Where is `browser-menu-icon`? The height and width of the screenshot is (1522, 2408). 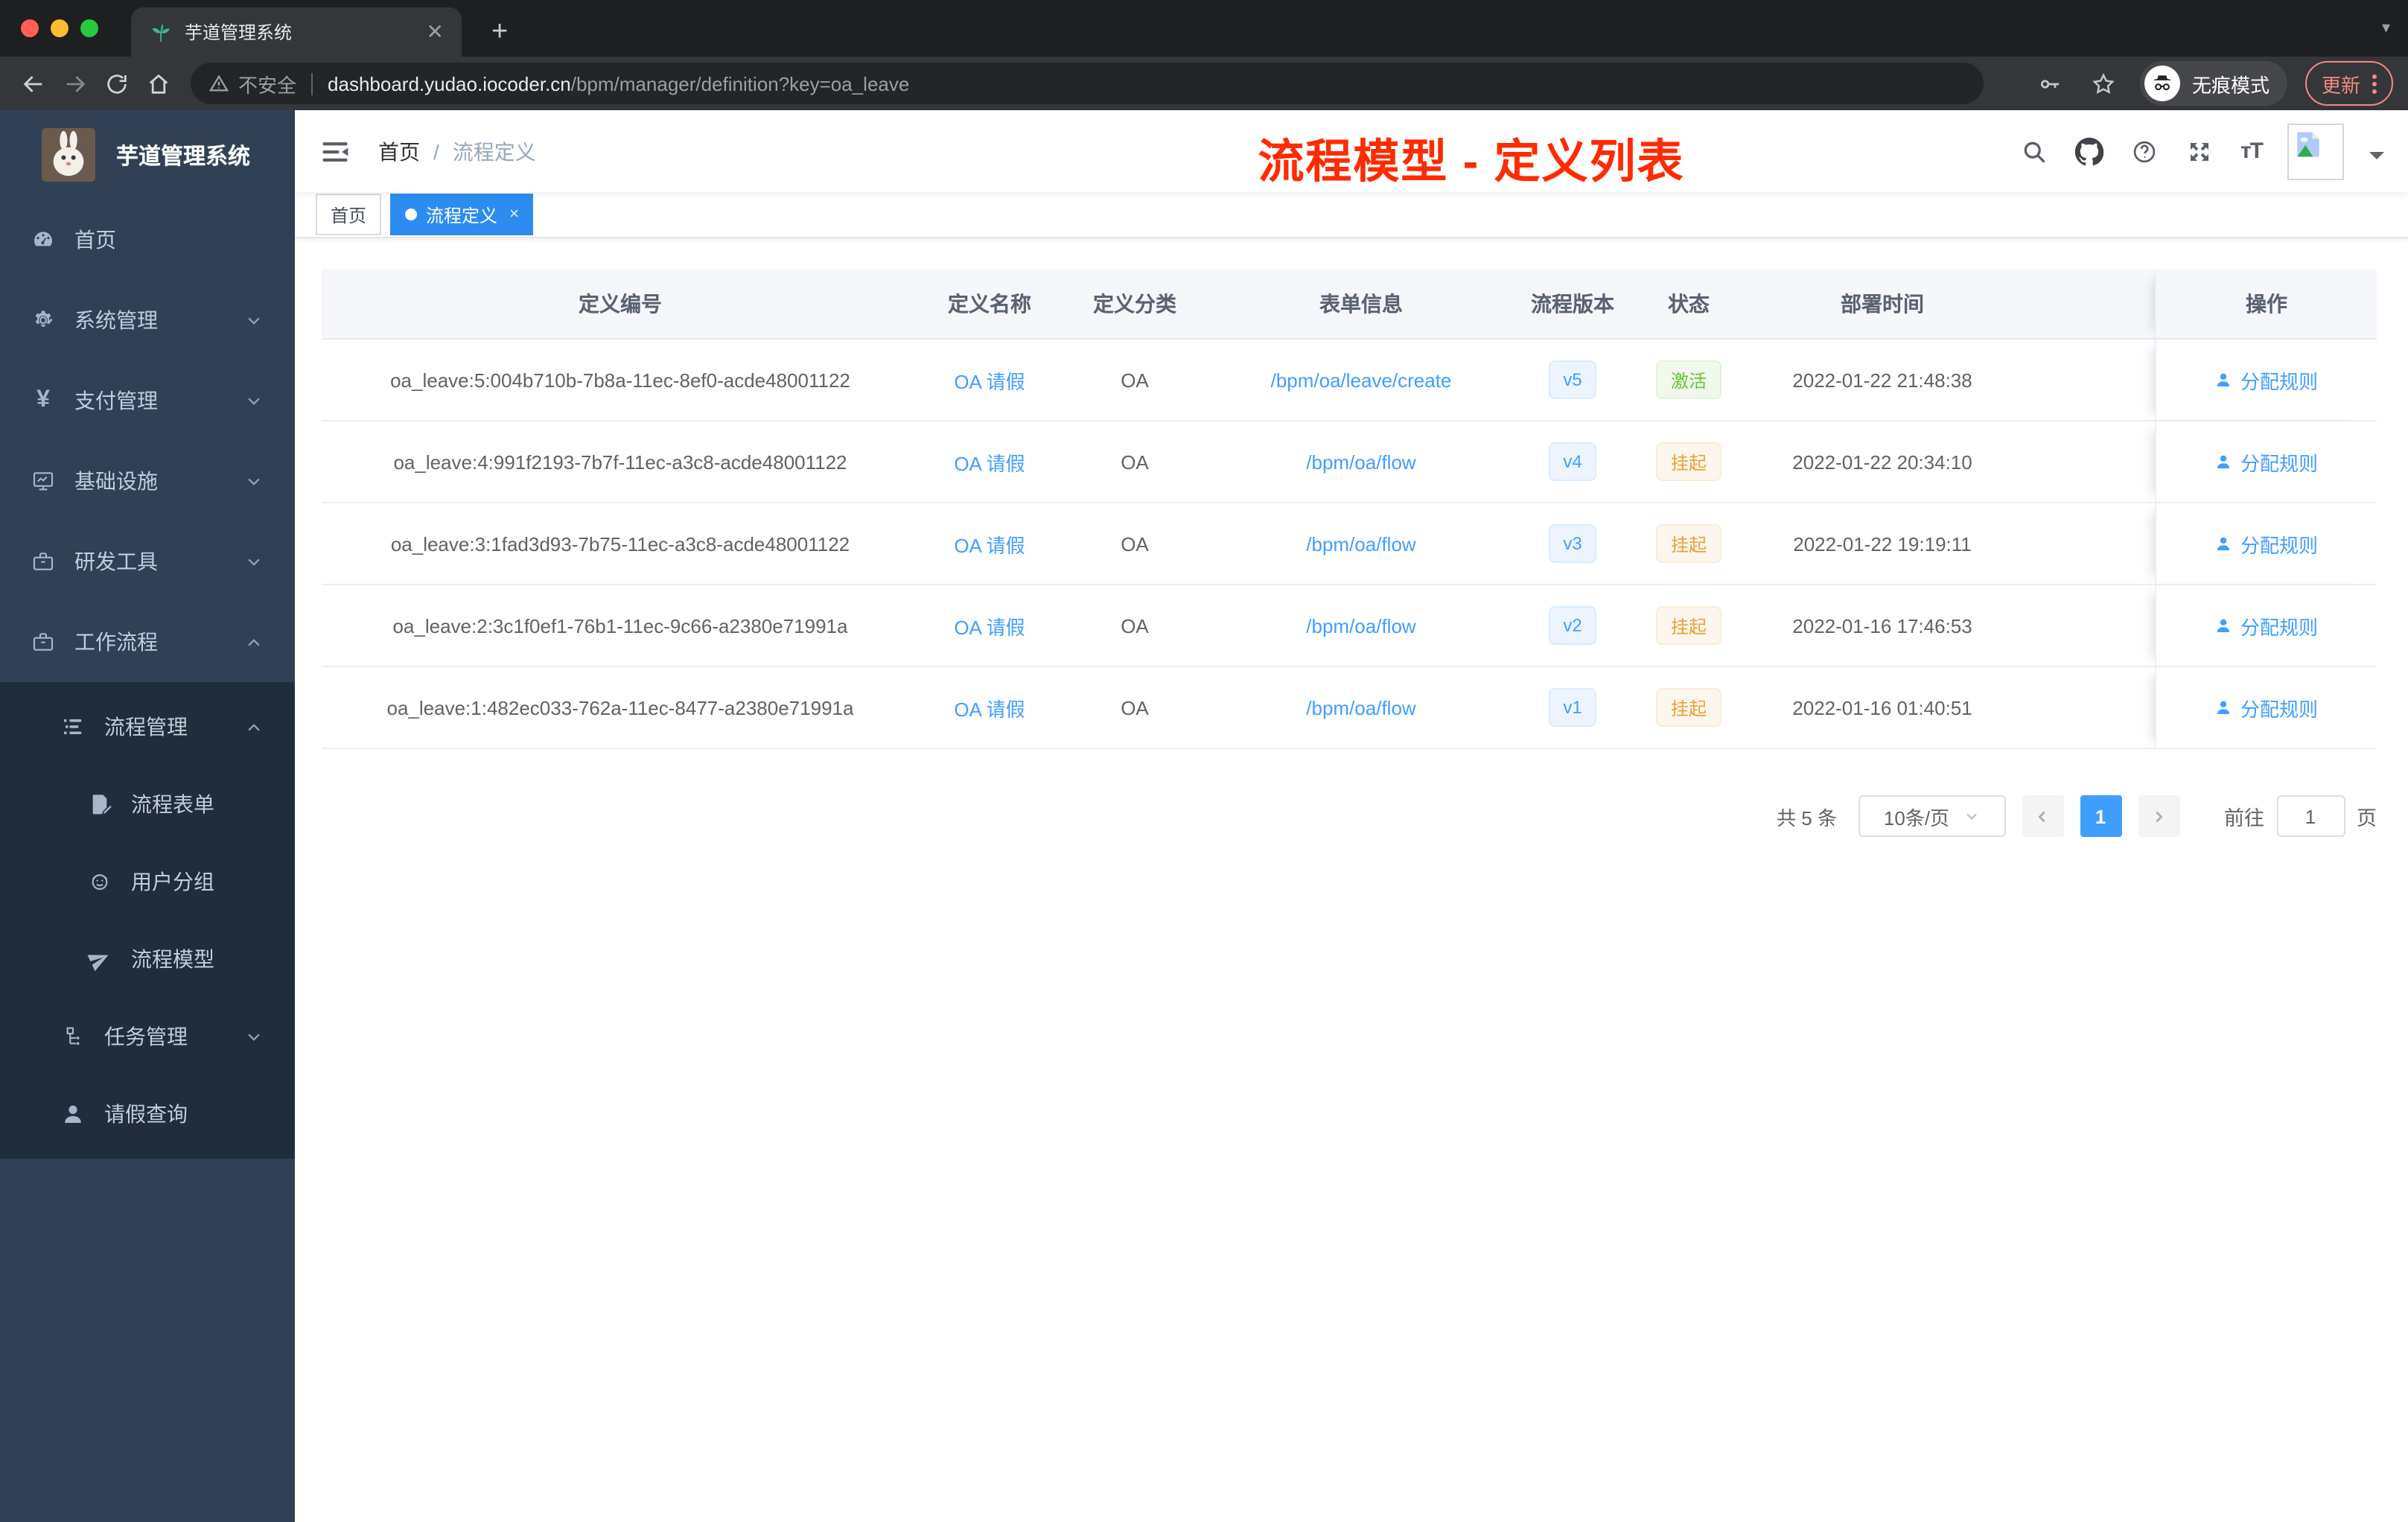 browser-menu-icon is located at coordinates (2374, 83).